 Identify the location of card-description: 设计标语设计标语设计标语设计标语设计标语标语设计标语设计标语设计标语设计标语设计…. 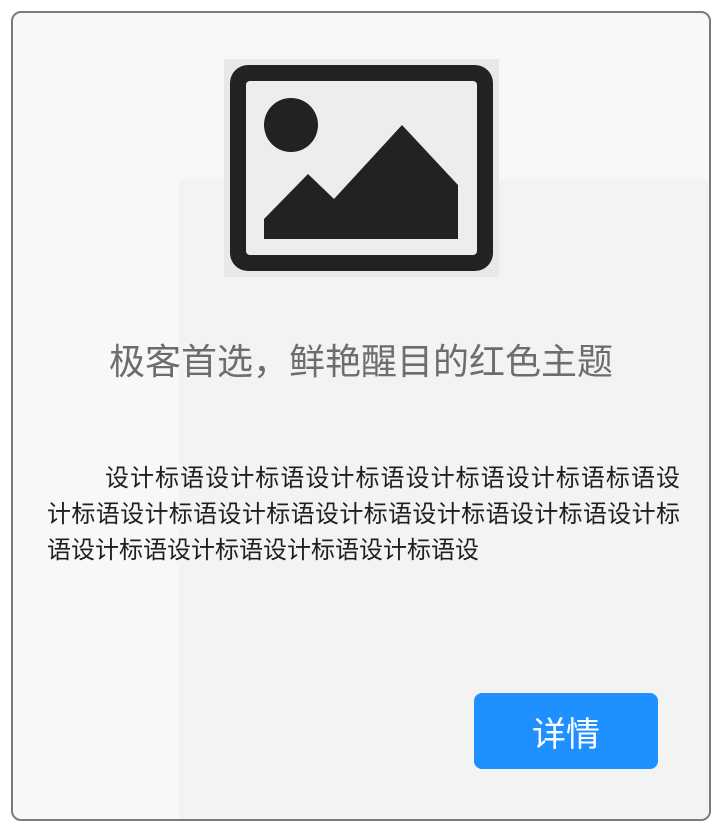
(363, 514).